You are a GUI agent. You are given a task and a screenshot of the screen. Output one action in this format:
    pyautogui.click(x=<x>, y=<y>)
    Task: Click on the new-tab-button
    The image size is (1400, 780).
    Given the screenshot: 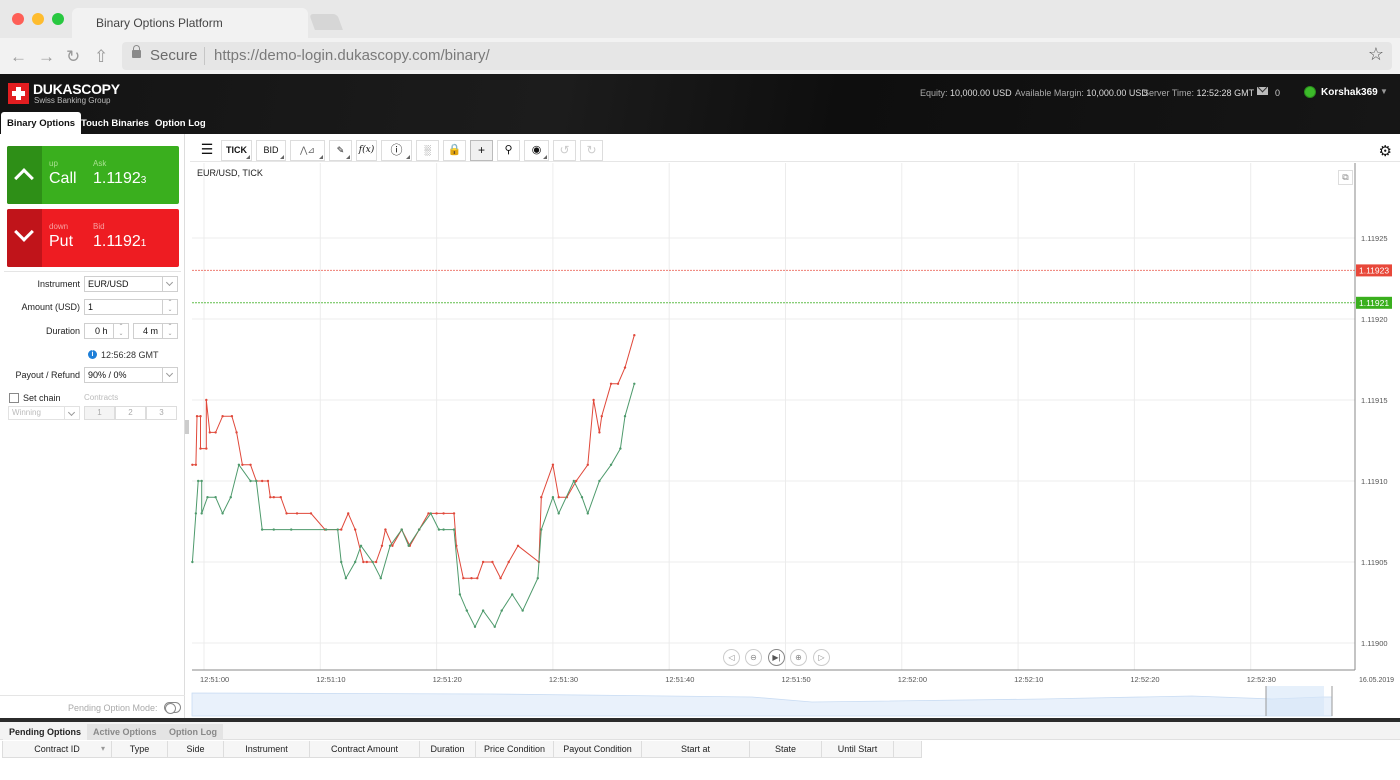 What is the action you would take?
    pyautogui.click(x=326, y=22)
    